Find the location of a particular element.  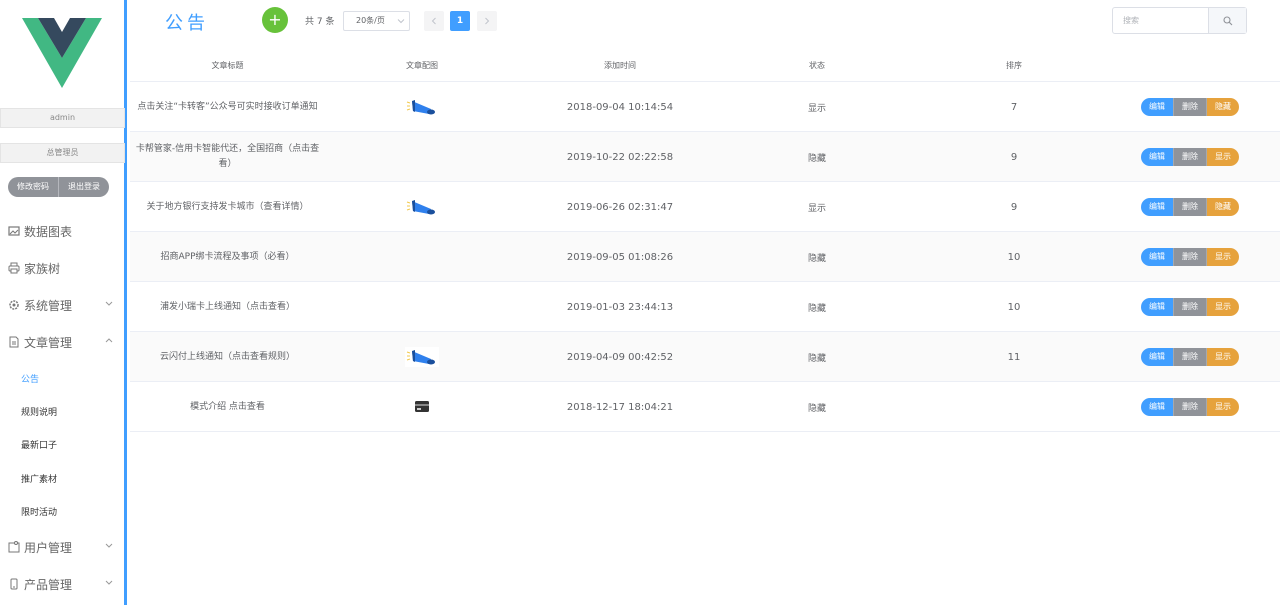

column-header-status: 状态 is located at coordinates (817, 65).